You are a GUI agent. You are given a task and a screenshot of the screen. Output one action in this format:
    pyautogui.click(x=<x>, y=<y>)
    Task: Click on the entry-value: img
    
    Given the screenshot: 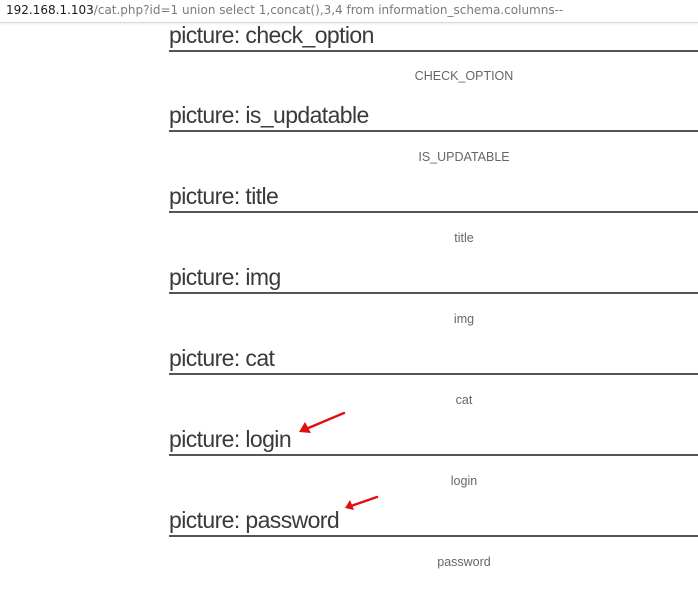 What is the action you would take?
    pyautogui.click(x=464, y=319)
    